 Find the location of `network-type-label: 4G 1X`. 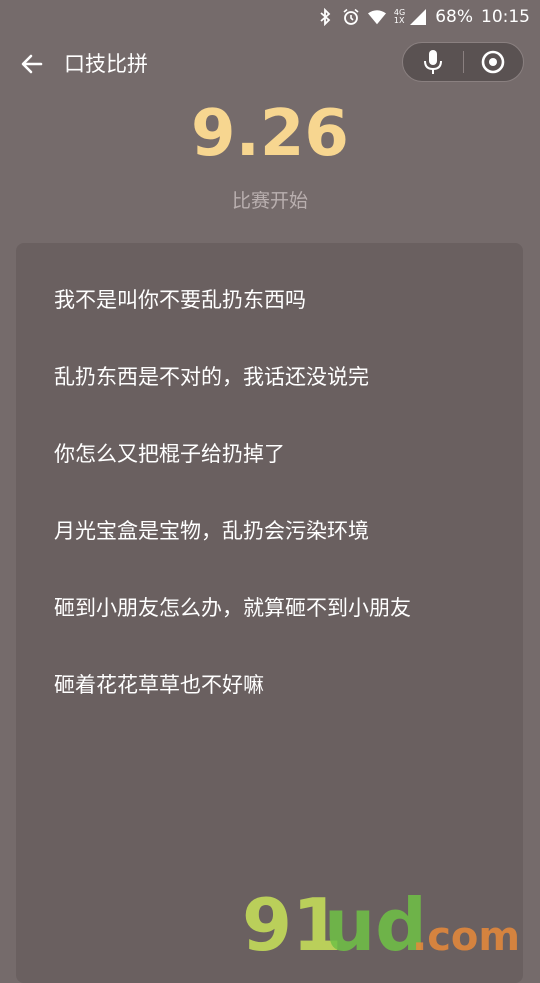

network-type-label: 4G 1X is located at coordinates (399, 16).